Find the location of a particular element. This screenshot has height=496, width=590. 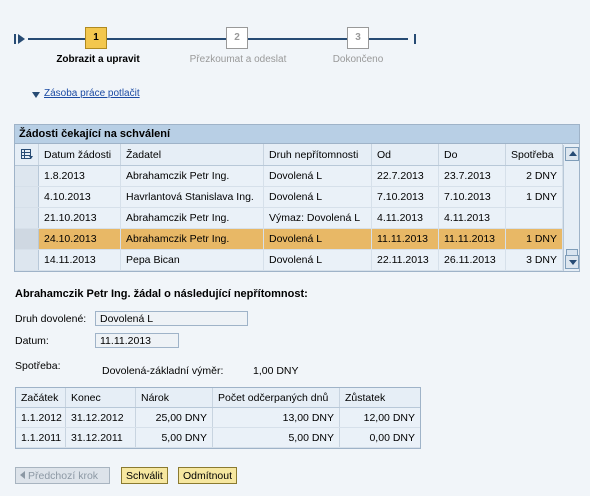

roadmap-start-icon is located at coordinates (19, 39).